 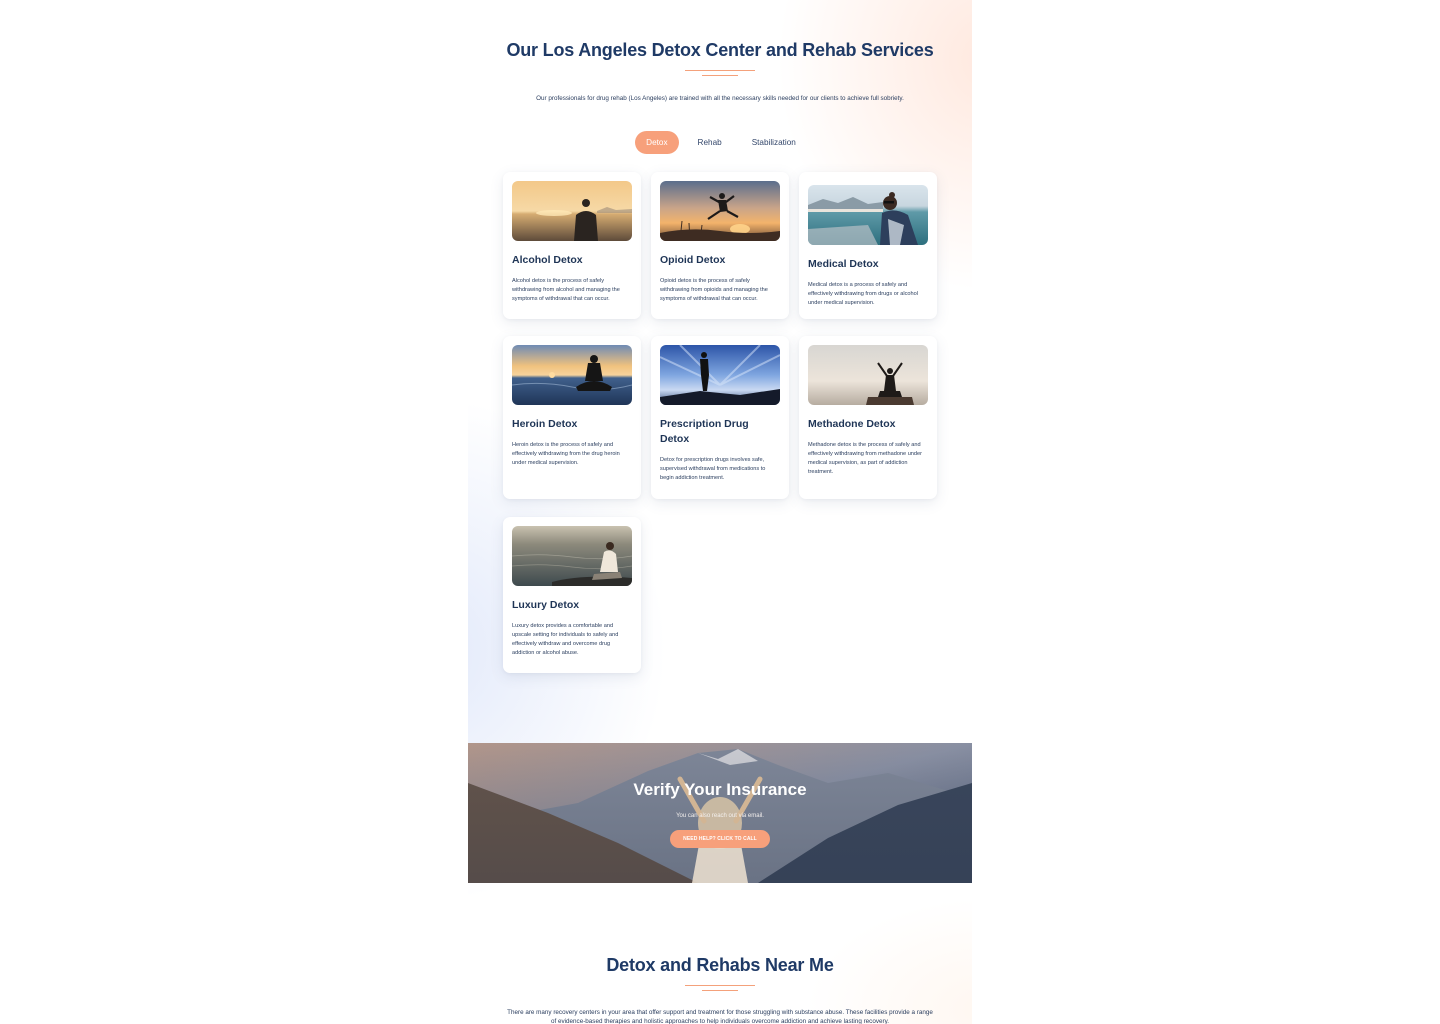 What do you see at coordinates (720, 211) in the screenshot?
I see `card-image-sunset-jumping` at bounding box center [720, 211].